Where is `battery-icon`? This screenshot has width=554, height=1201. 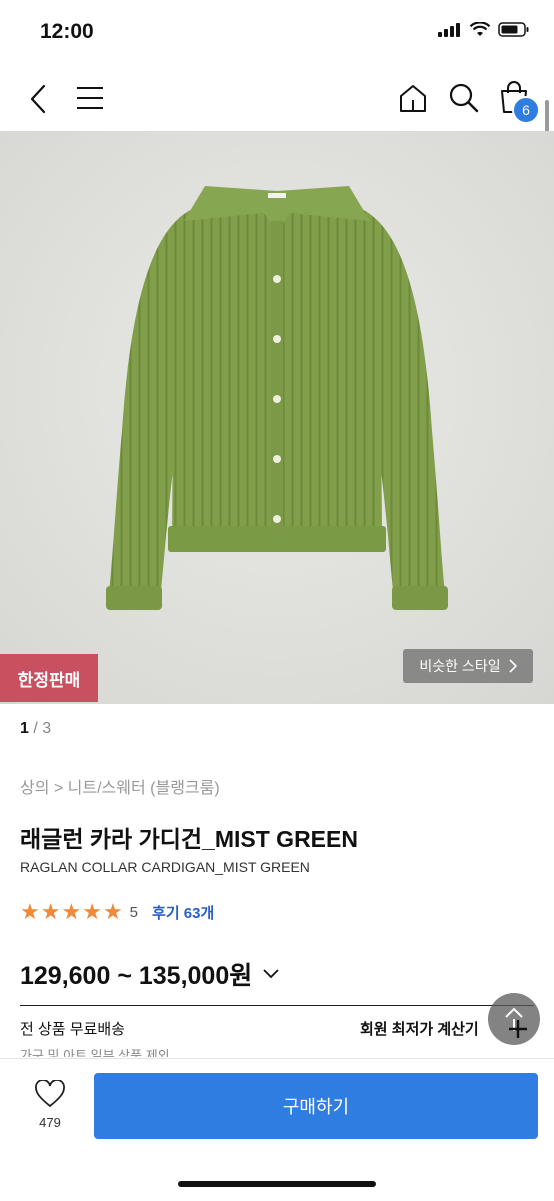 battery-icon is located at coordinates (513, 29).